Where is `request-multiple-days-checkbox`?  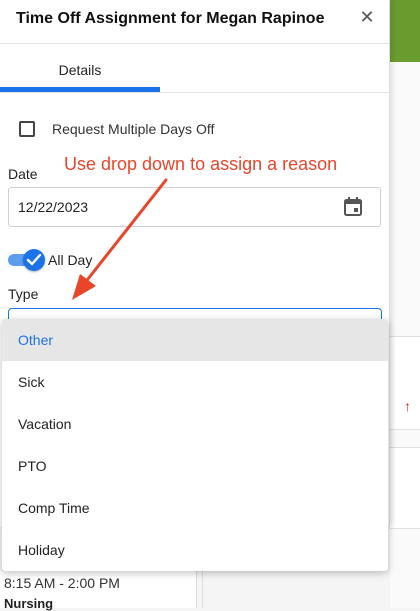 request-multiple-days-checkbox is located at coordinates (27, 129).